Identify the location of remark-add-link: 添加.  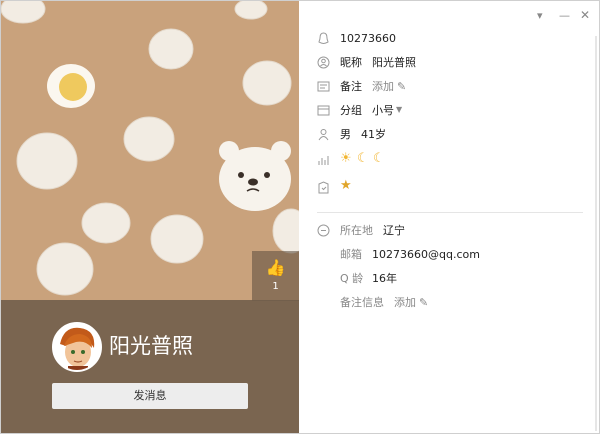
(383, 87).